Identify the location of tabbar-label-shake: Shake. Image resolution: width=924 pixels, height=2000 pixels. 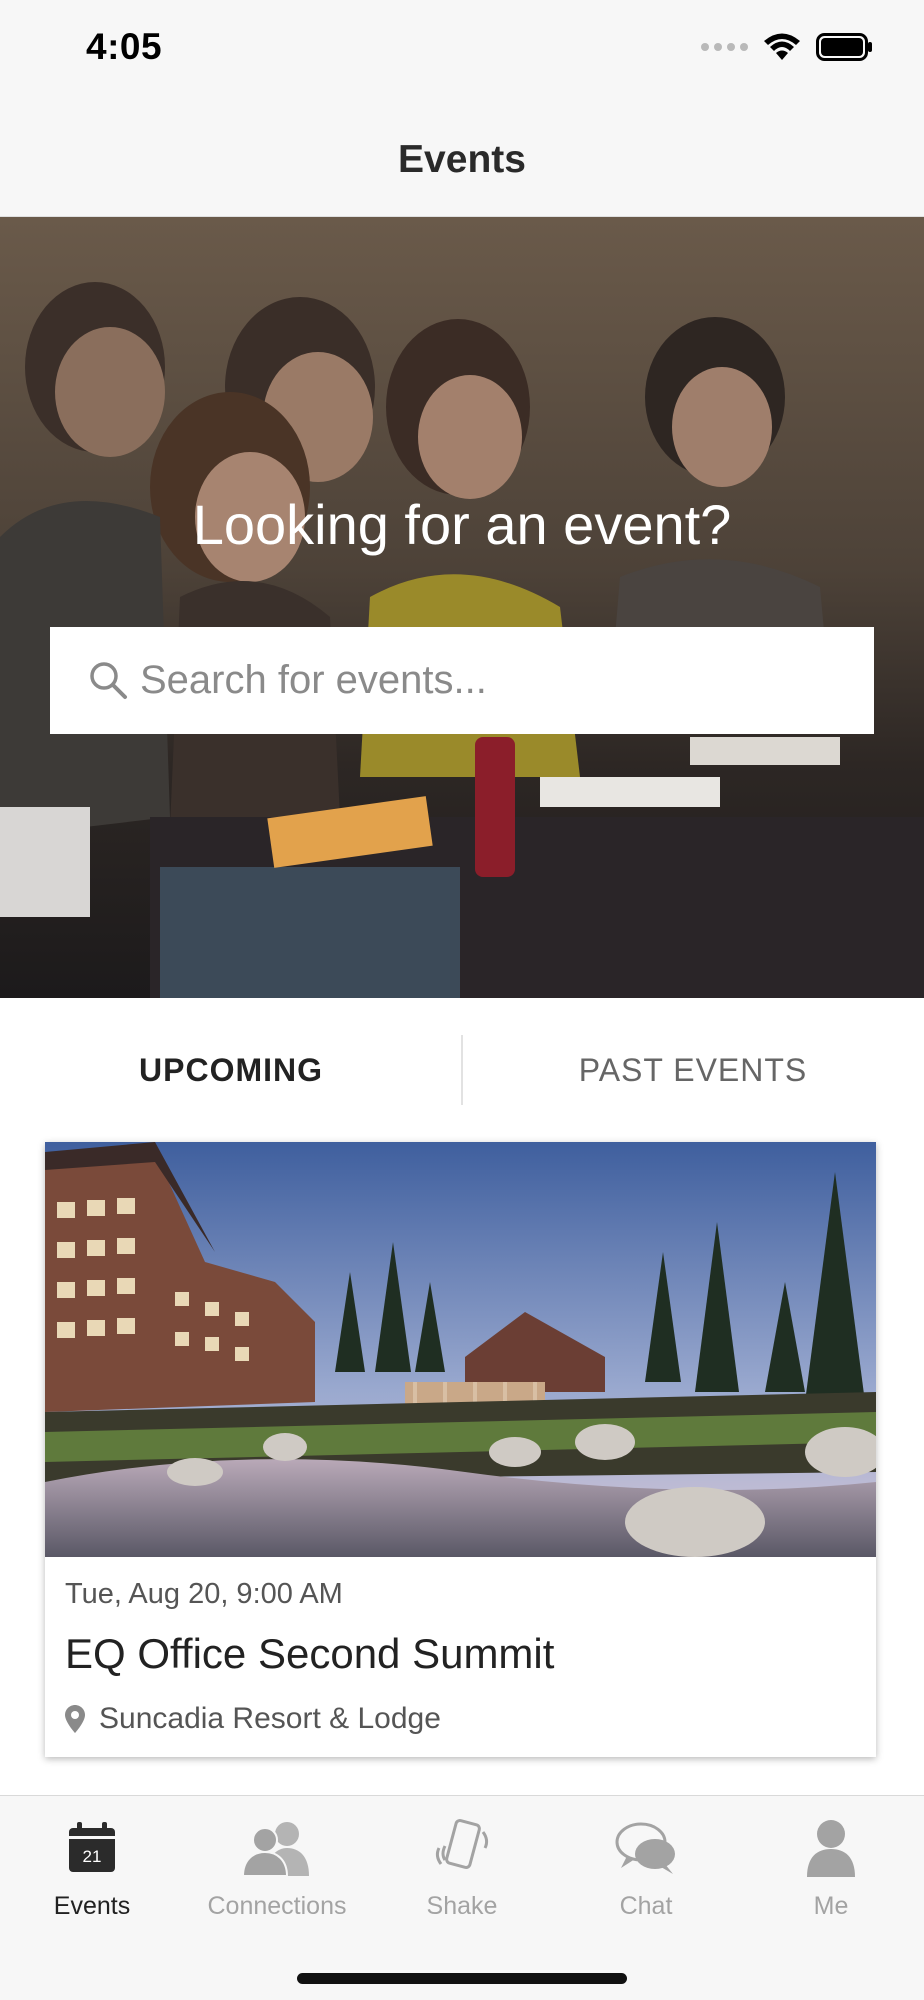
(462, 1906).